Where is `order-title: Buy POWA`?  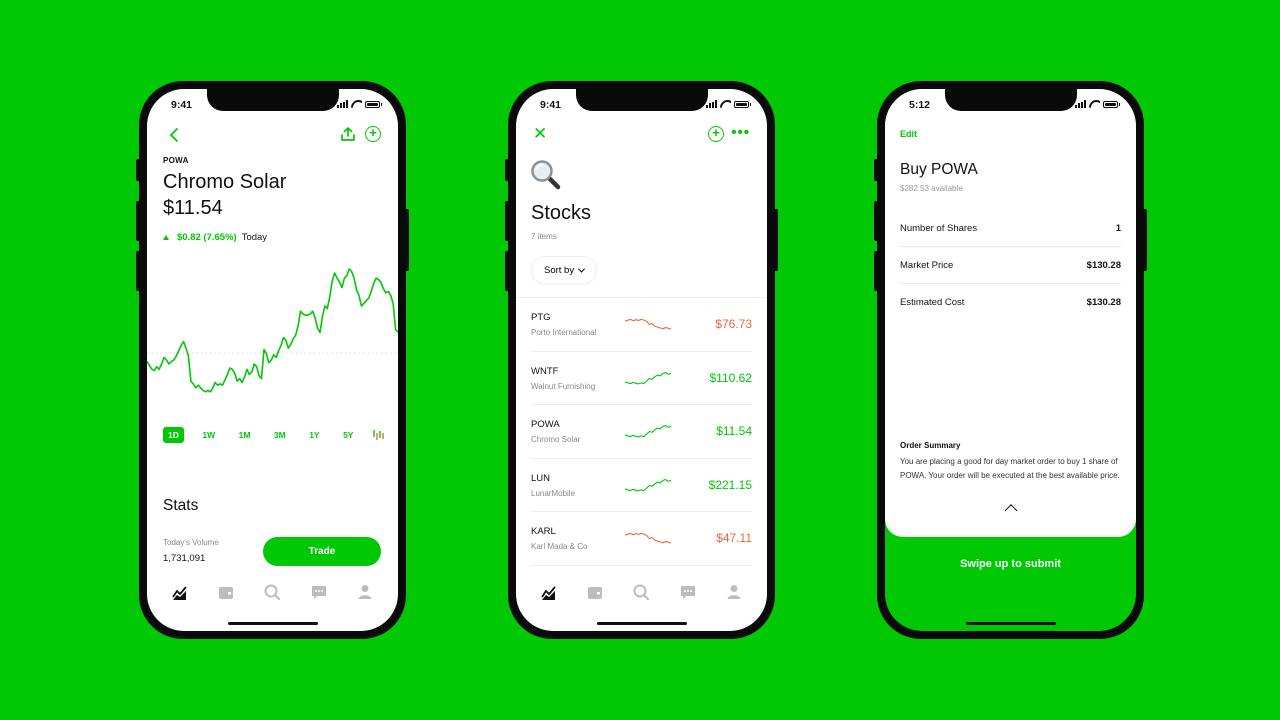
order-title: Buy POWA is located at coordinates (939, 169).